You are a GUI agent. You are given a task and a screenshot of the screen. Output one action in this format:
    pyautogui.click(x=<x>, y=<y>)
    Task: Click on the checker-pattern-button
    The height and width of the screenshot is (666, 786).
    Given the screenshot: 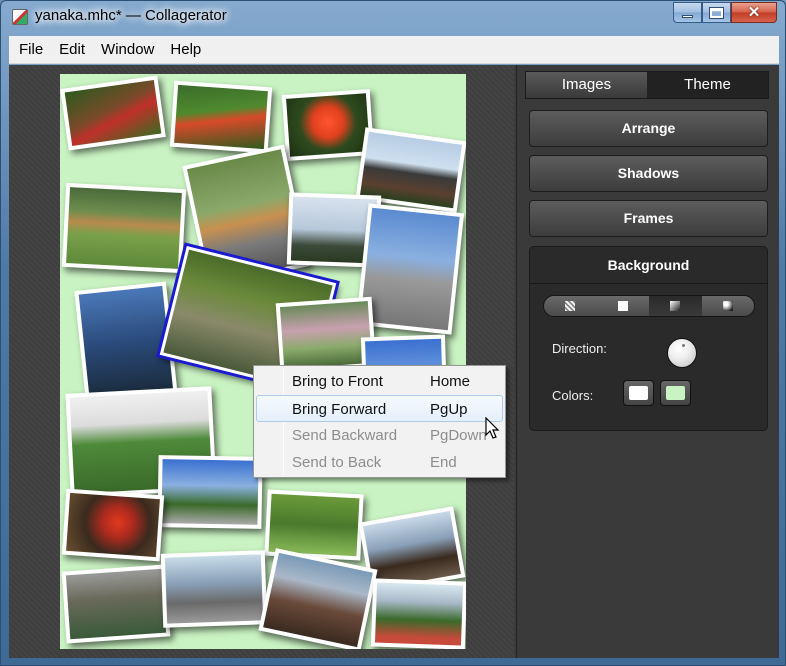 What is the action you would take?
    pyautogui.click(x=570, y=306)
    